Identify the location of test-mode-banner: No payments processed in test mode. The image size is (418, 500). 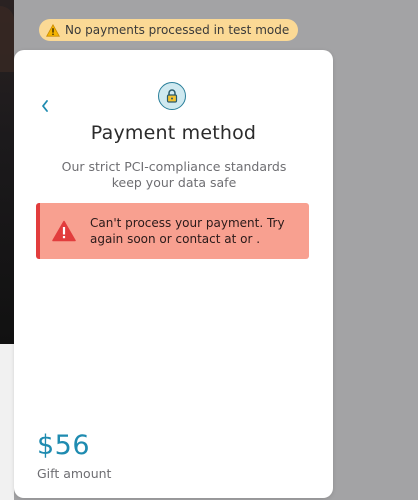
(169, 30).